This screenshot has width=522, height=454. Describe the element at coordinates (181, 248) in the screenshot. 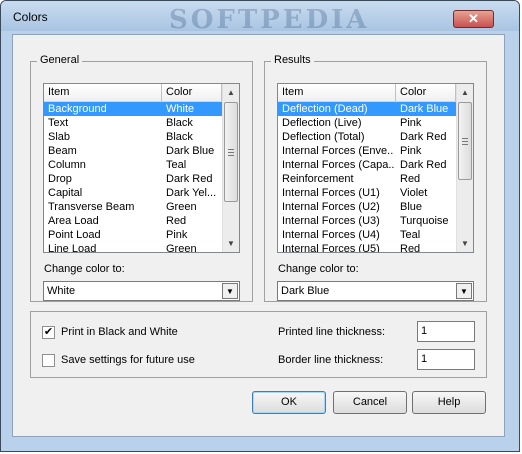

I see `row-color-value: Green` at that location.